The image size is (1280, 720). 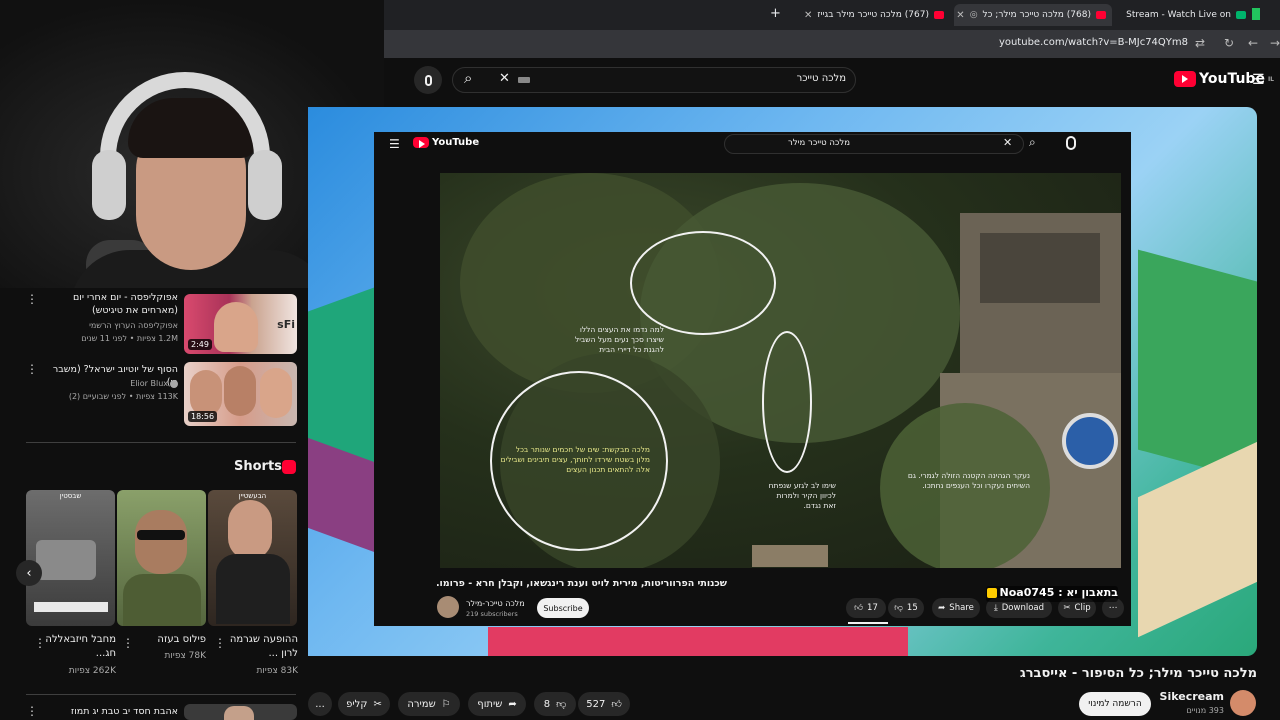 What do you see at coordinates (70, 558) in the screenshot?
I see `short-thumbnail: שבסטין` at bounding box center [70, 558].